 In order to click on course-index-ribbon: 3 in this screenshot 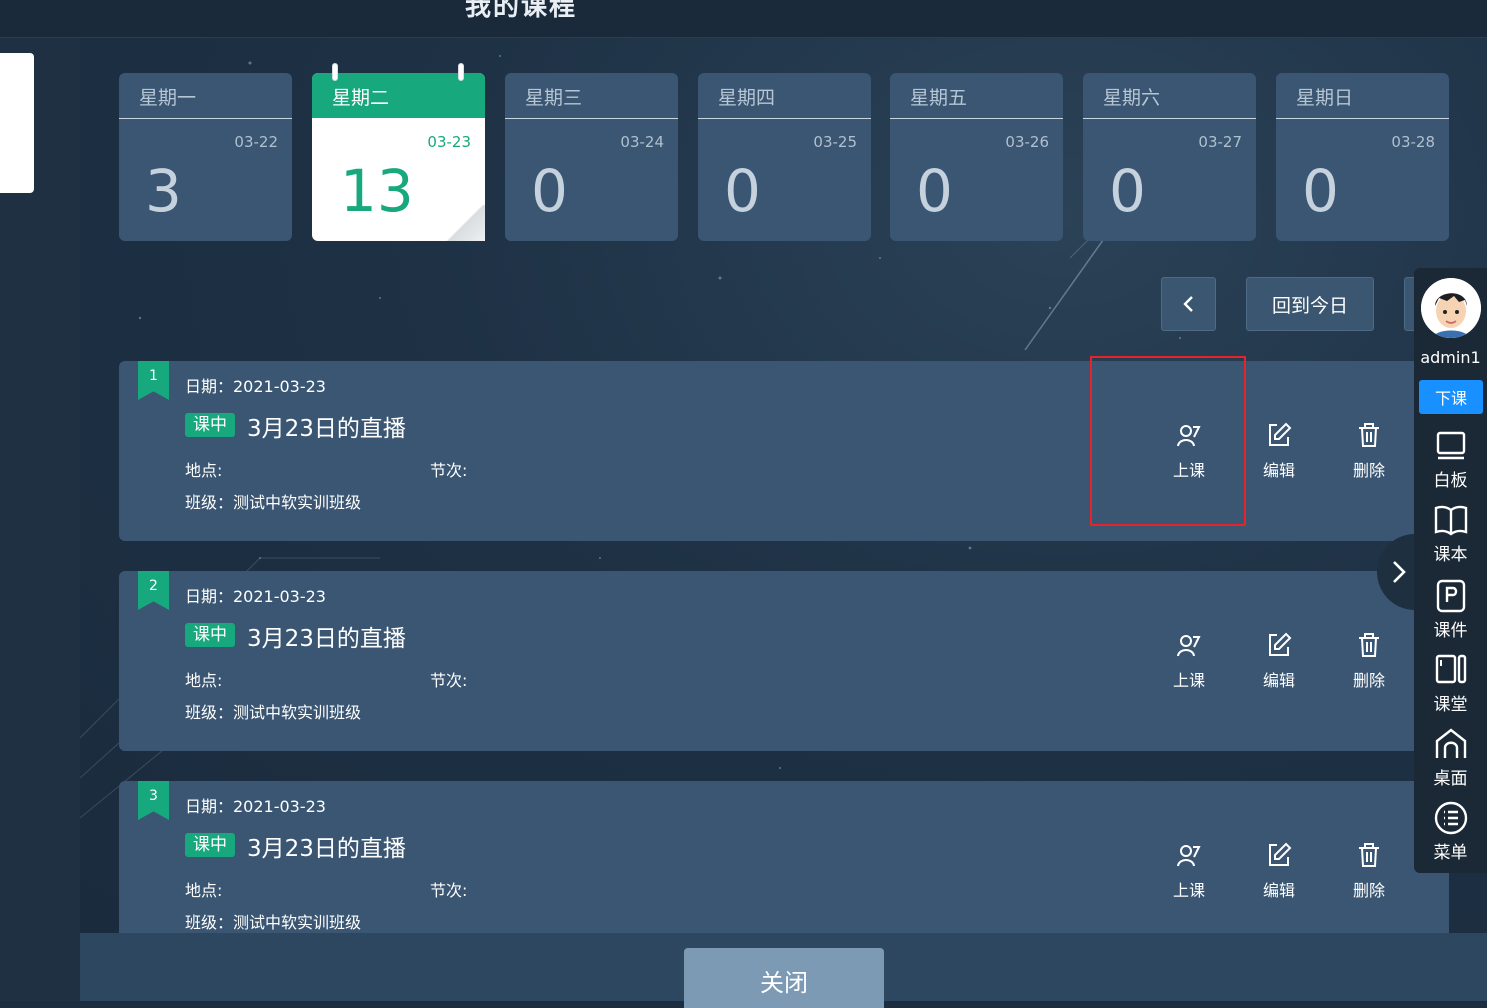, I will do `click(153, 800)`.